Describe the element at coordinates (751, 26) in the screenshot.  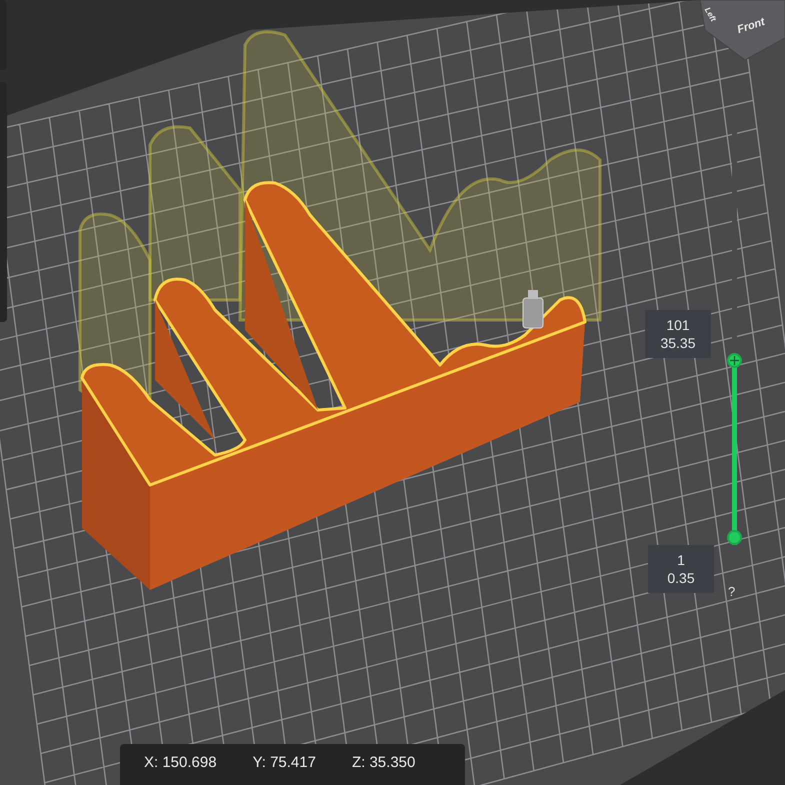
I see `cube-face-label: Front` at that location.